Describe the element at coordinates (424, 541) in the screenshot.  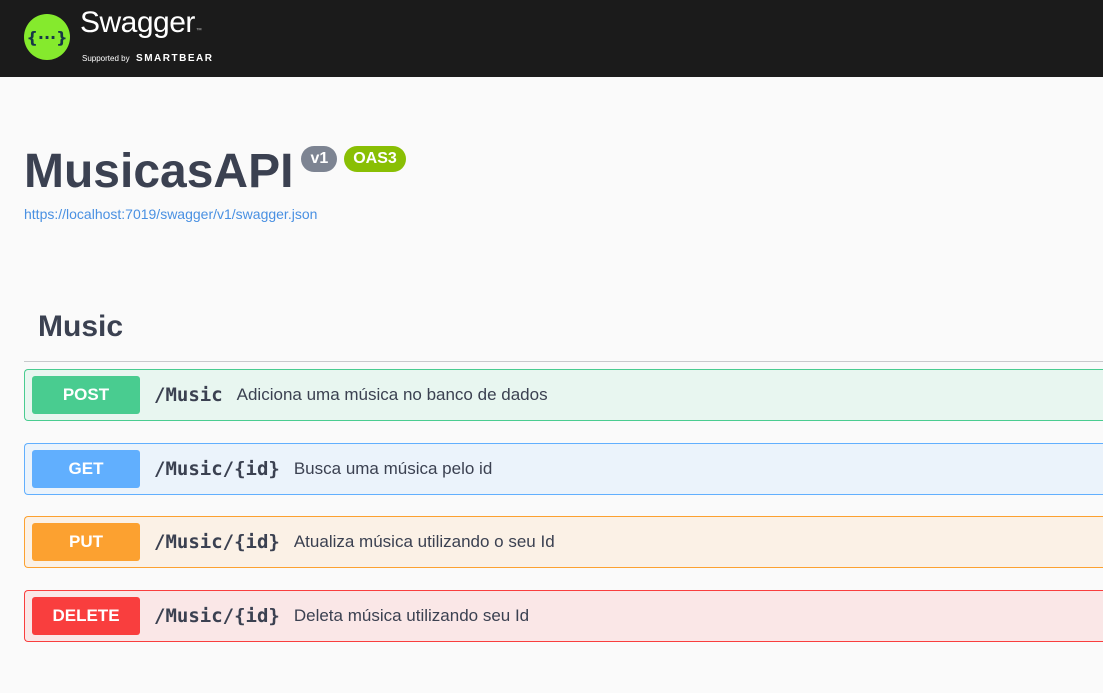
I see `operation-summary: Atualiza música utilizando o seu Id` at that location.